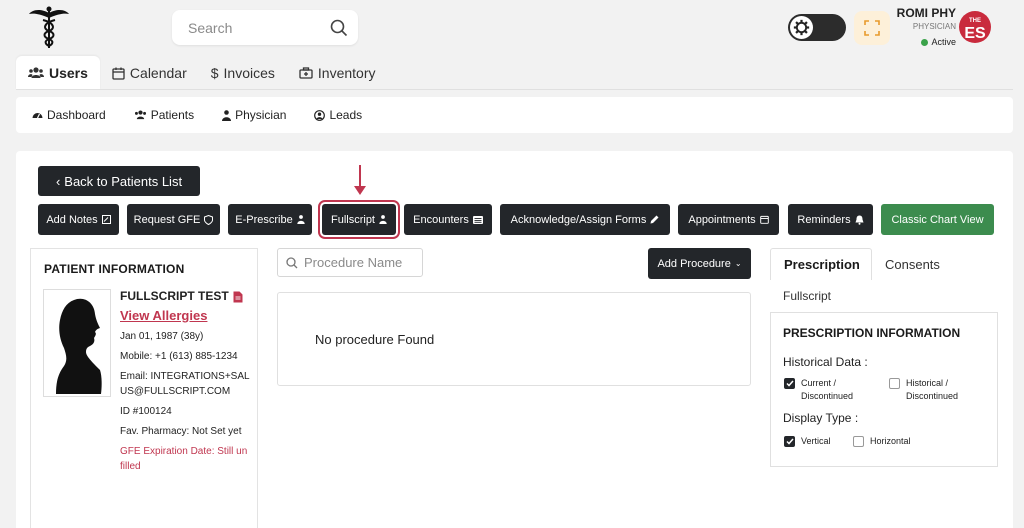  I want to click on request-gfe-button: Request GFE, so click(173, 219).